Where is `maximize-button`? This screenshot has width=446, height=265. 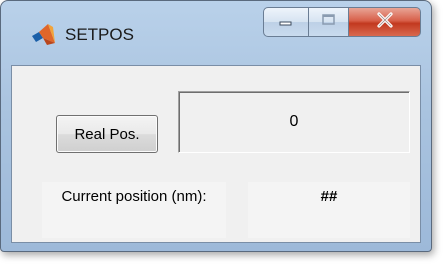 maximize-button is located at coordinates (329, 22).